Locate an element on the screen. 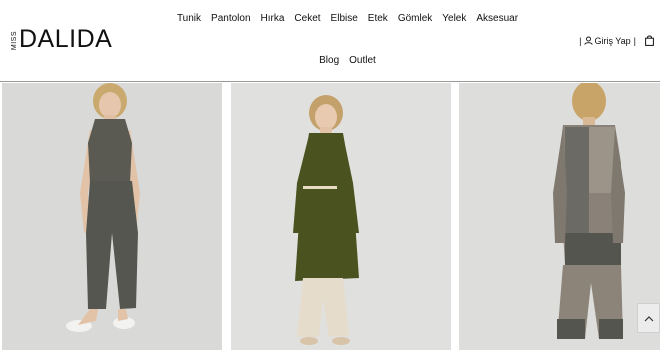 Image resolution: width=660 pixels, height=350 pixels. logo-prefix: MISS is located at coordinates (14, 40).